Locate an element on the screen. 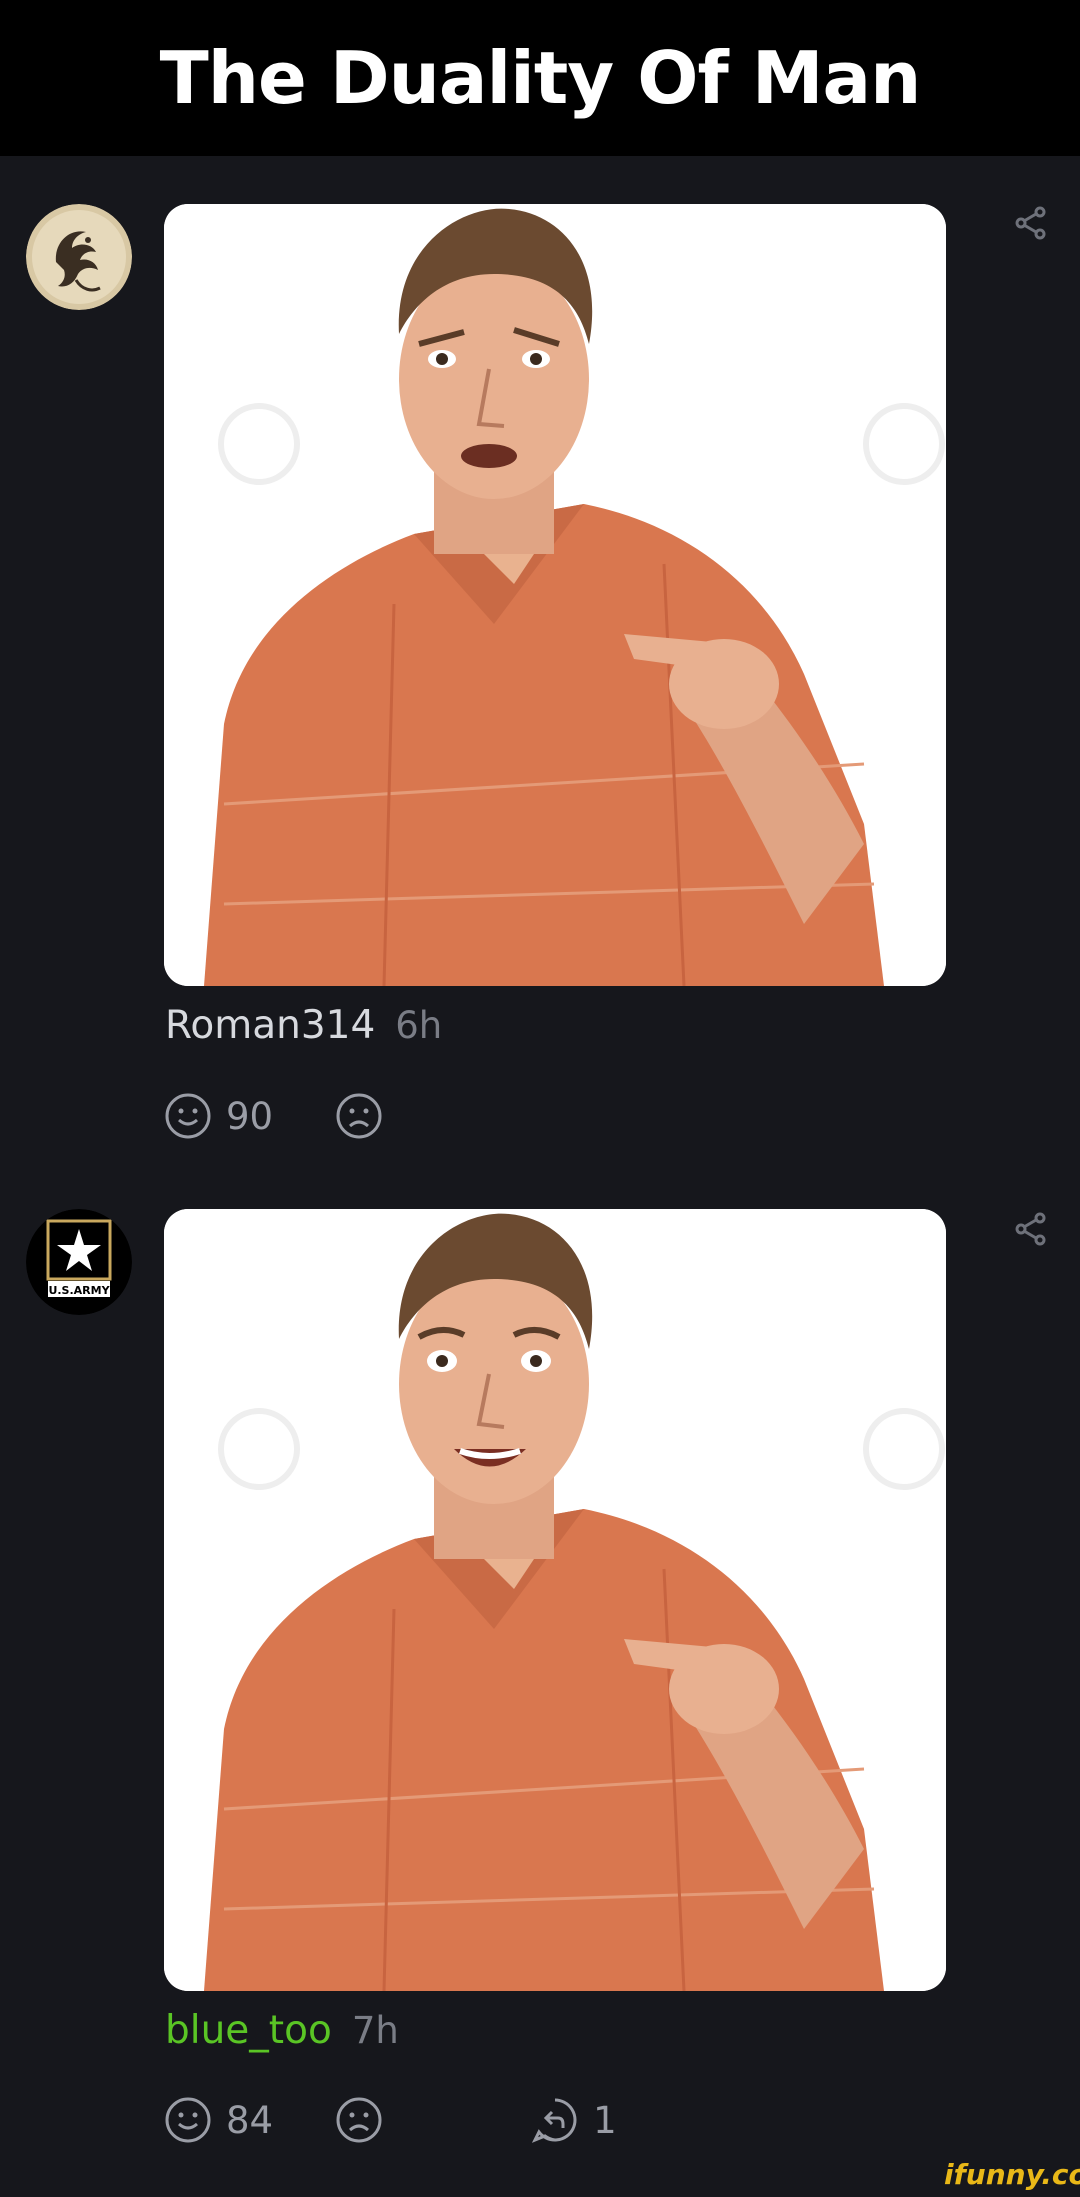  smile-button: 90 is located at coordinates (218, 1116).